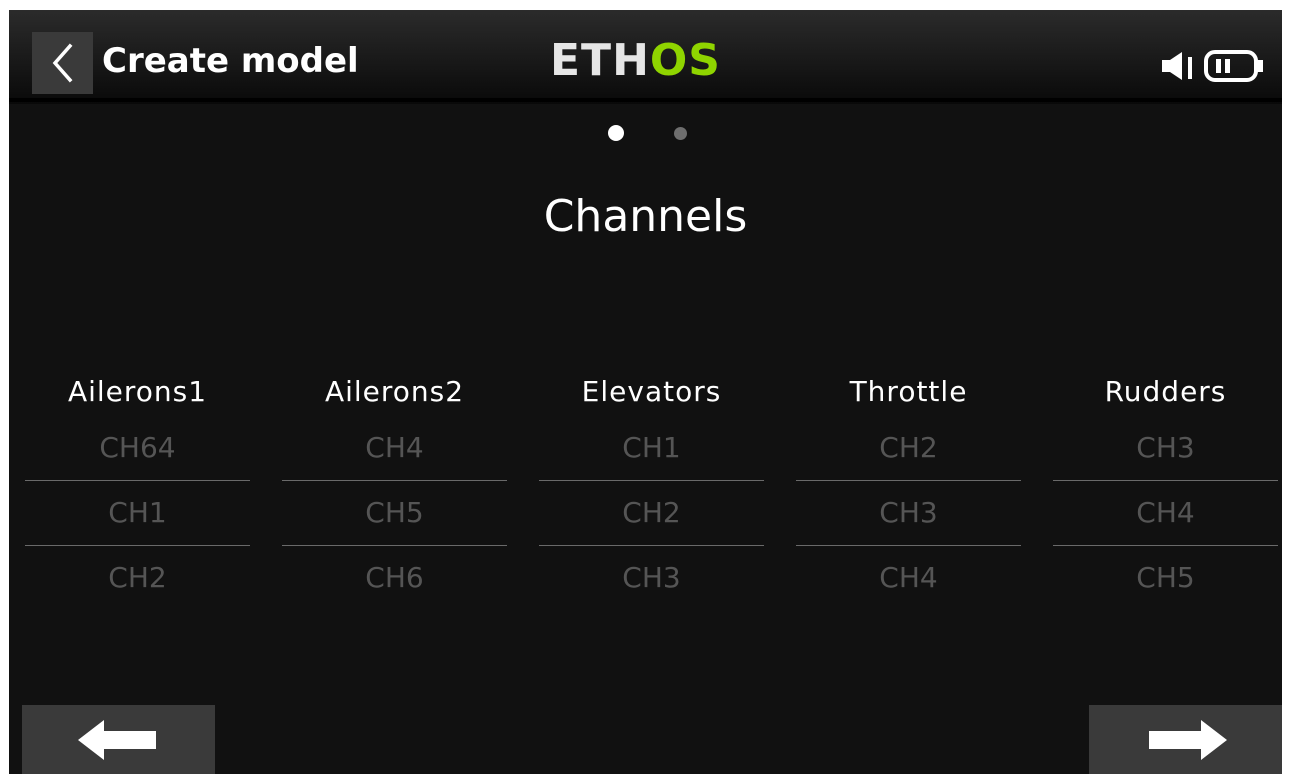 The image size is (1291, 774). I want to click on next-button, so click(1185, 739).